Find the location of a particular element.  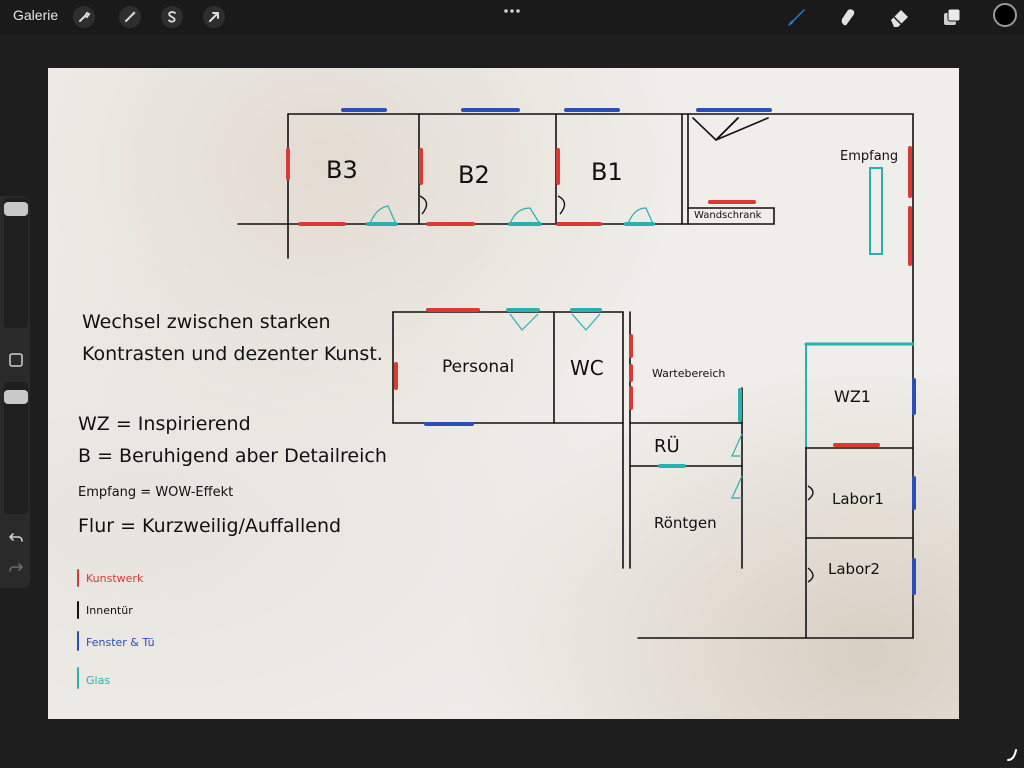

legend-glas: Glas is located at coordinates (98, 680).